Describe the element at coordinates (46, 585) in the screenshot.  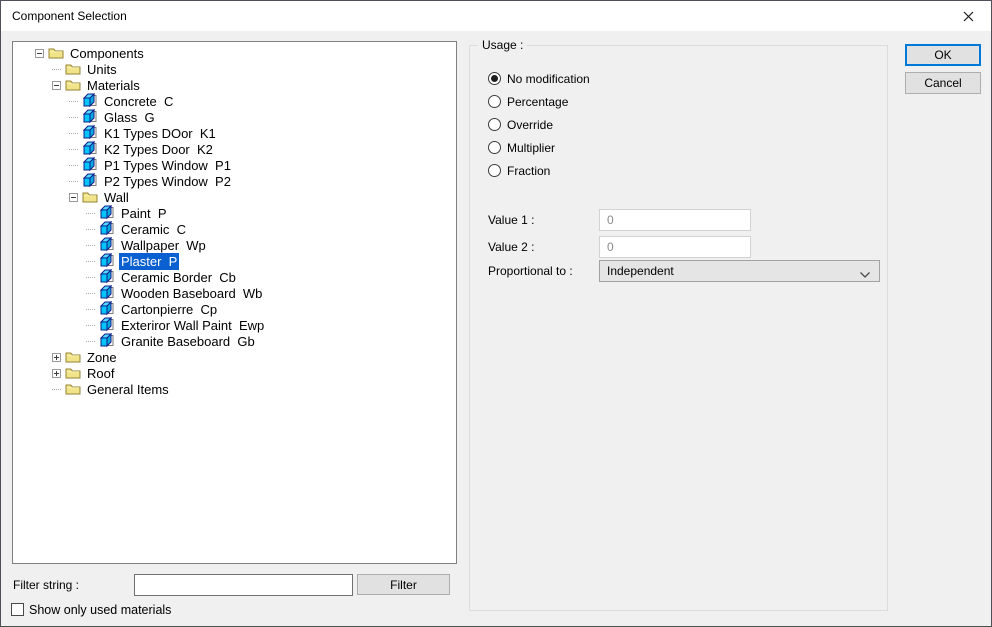
I see `filter-string-label: Filter string :` at that location.